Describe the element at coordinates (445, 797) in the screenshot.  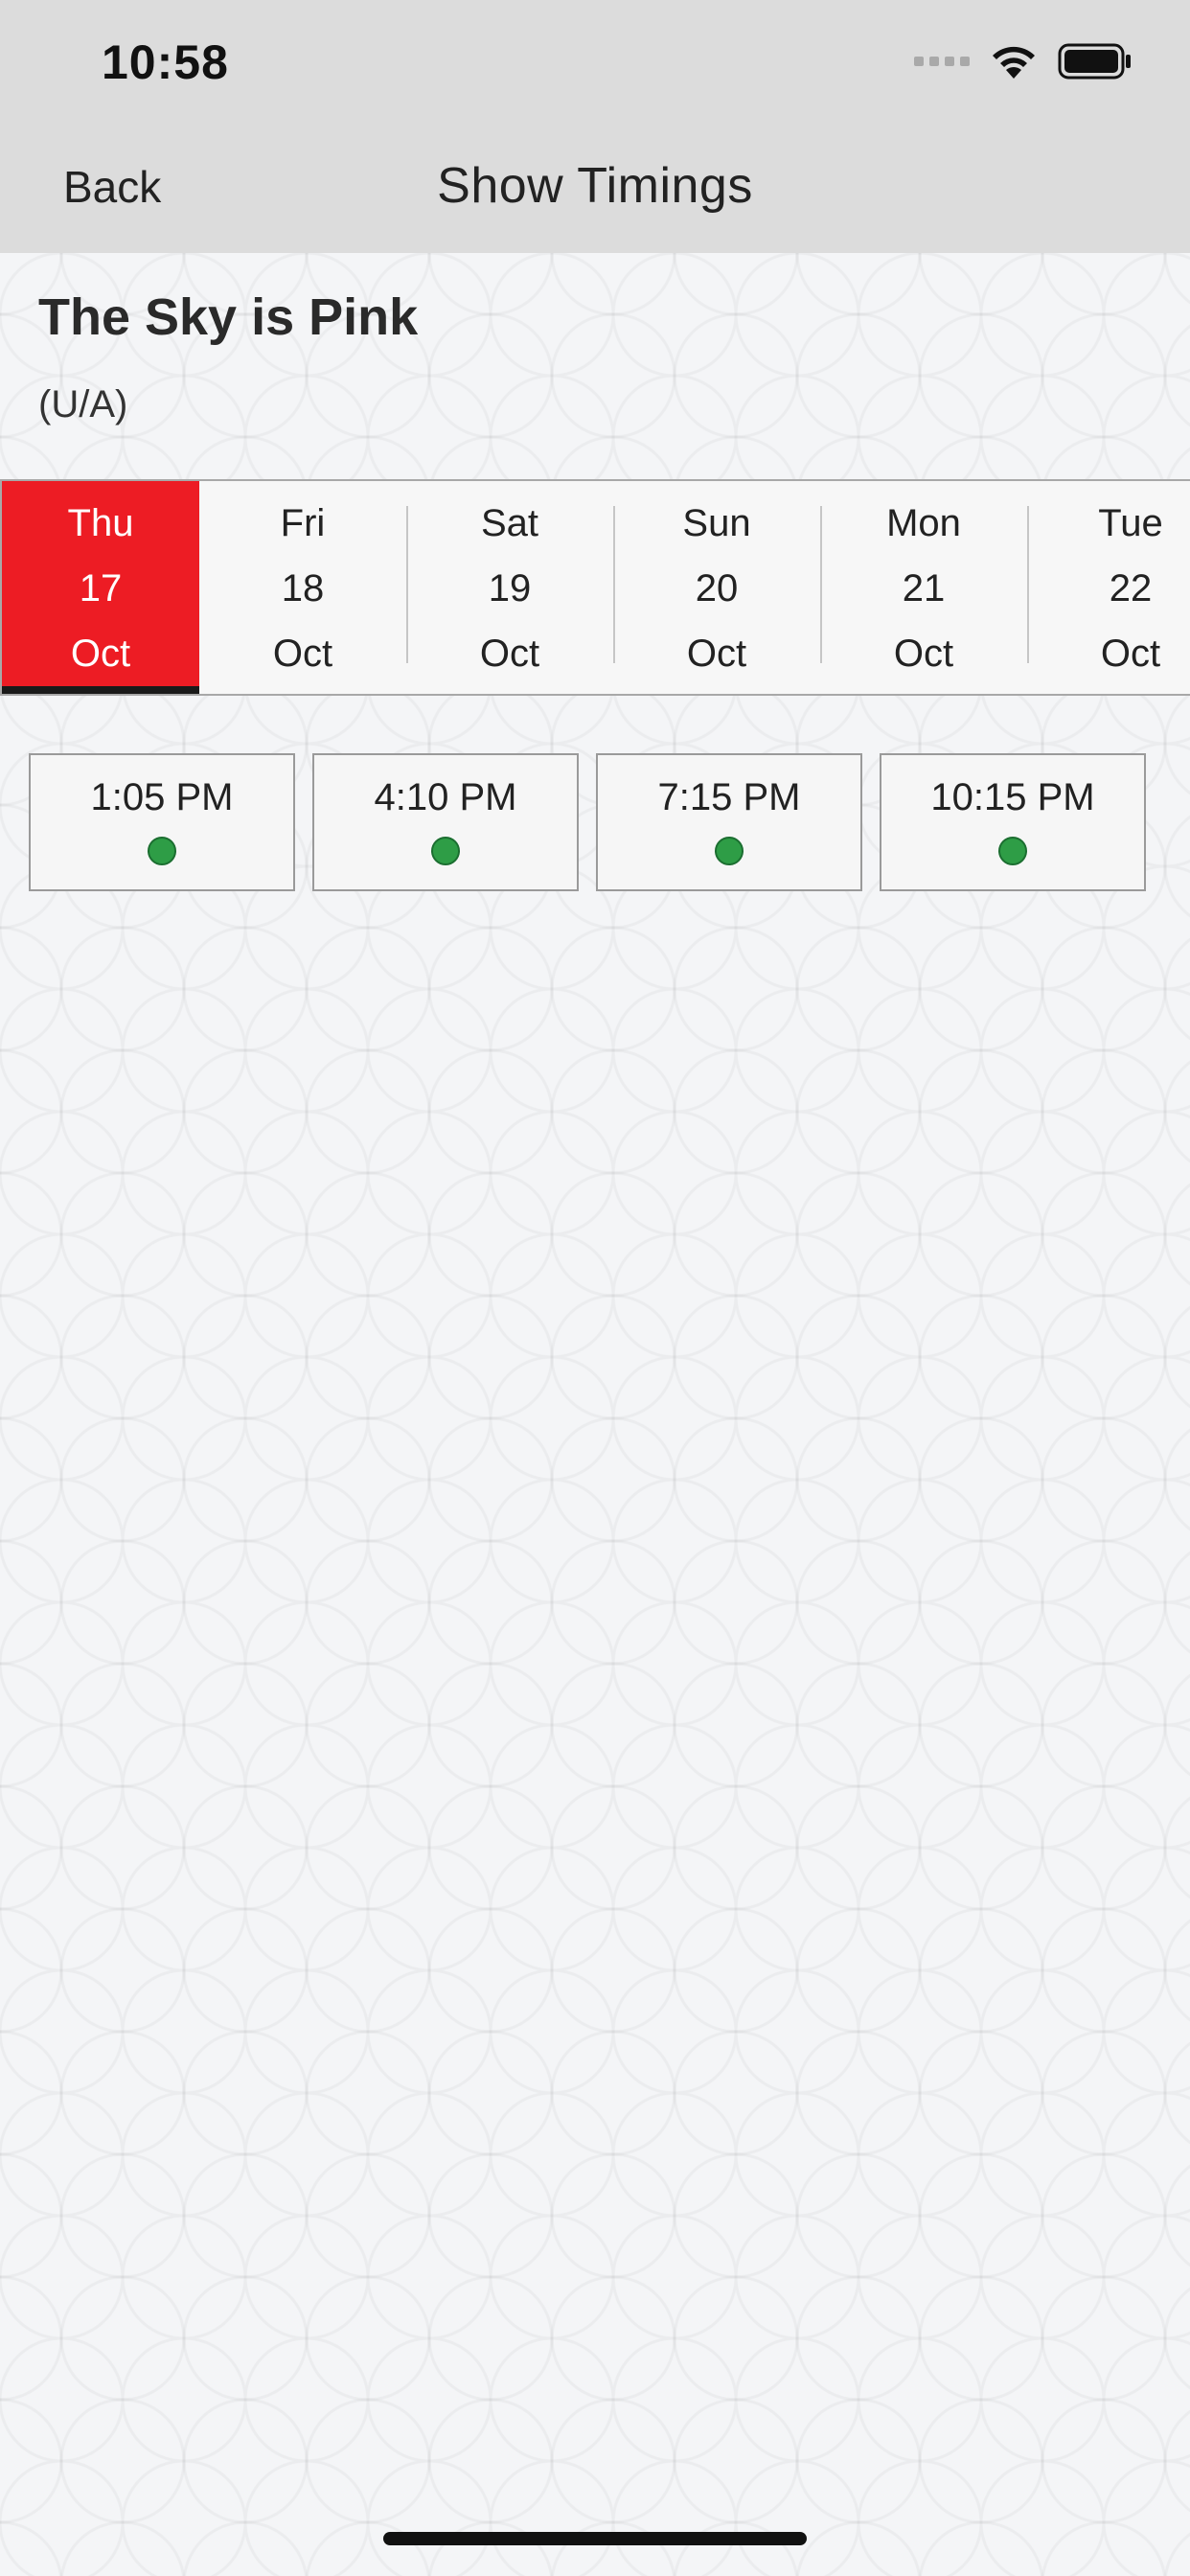
I see `show-time-label: 4:10 PM` at that location.